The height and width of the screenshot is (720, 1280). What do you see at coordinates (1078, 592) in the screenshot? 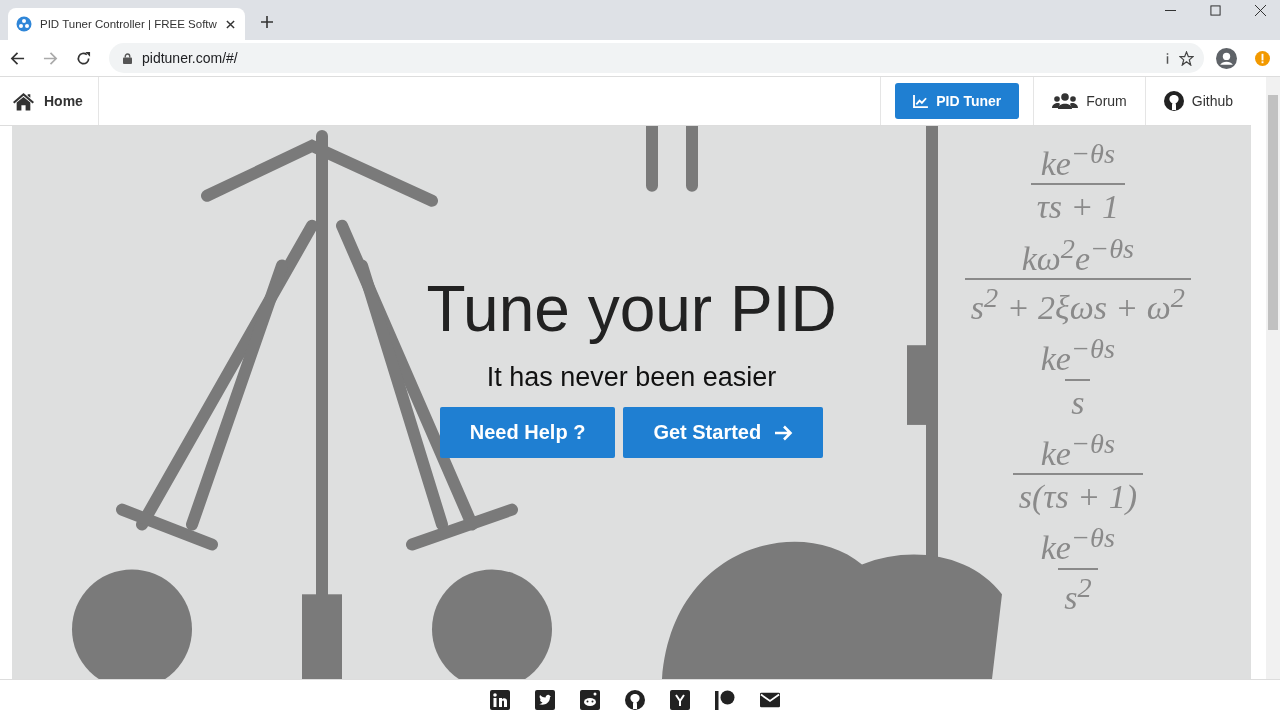
I see `formula-denominator: s$^{2}$` at bounding box center [1078, 592].